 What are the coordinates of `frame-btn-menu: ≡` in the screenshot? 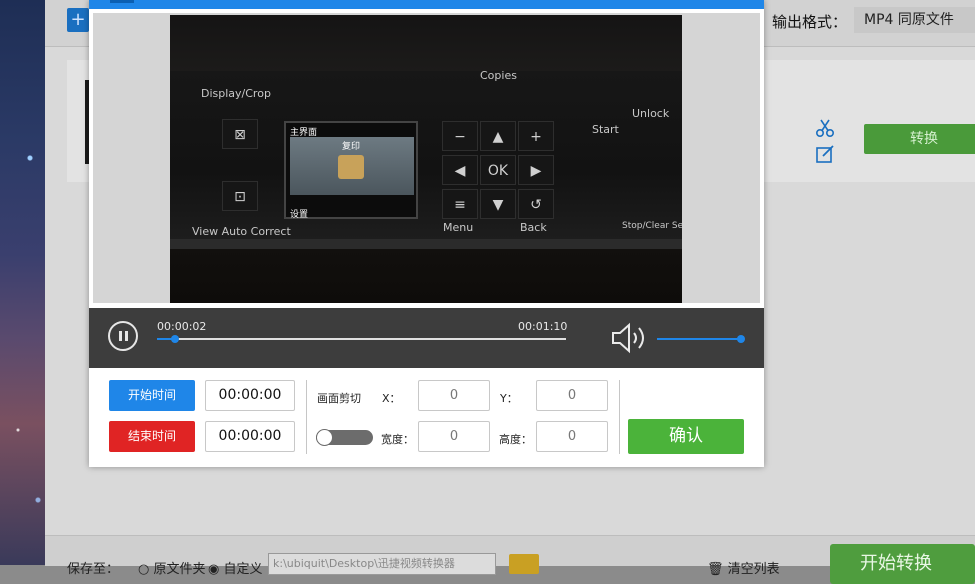 It's located at (460, 204).